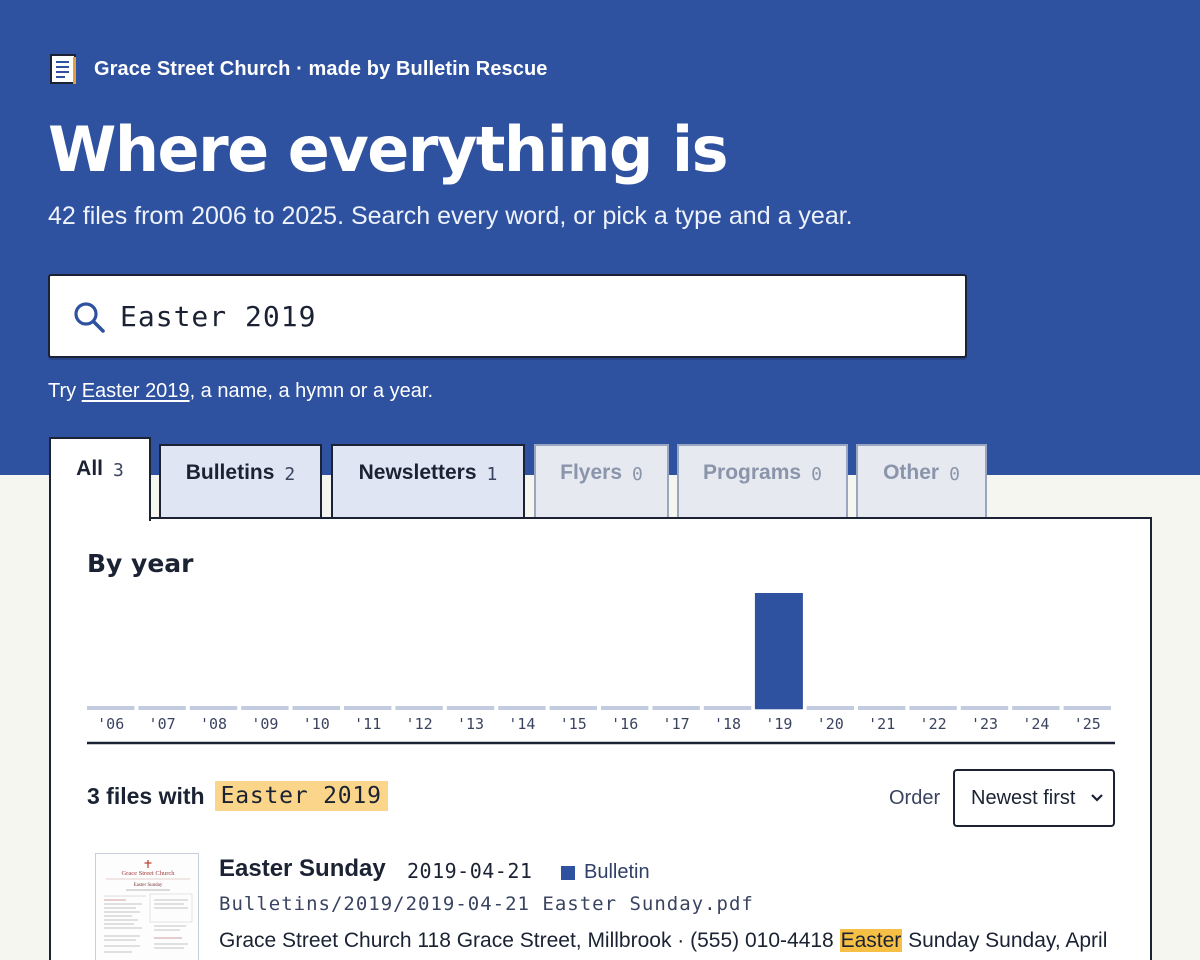  I want to click on thumb-title: Easter Sunday, so click(148, 885).